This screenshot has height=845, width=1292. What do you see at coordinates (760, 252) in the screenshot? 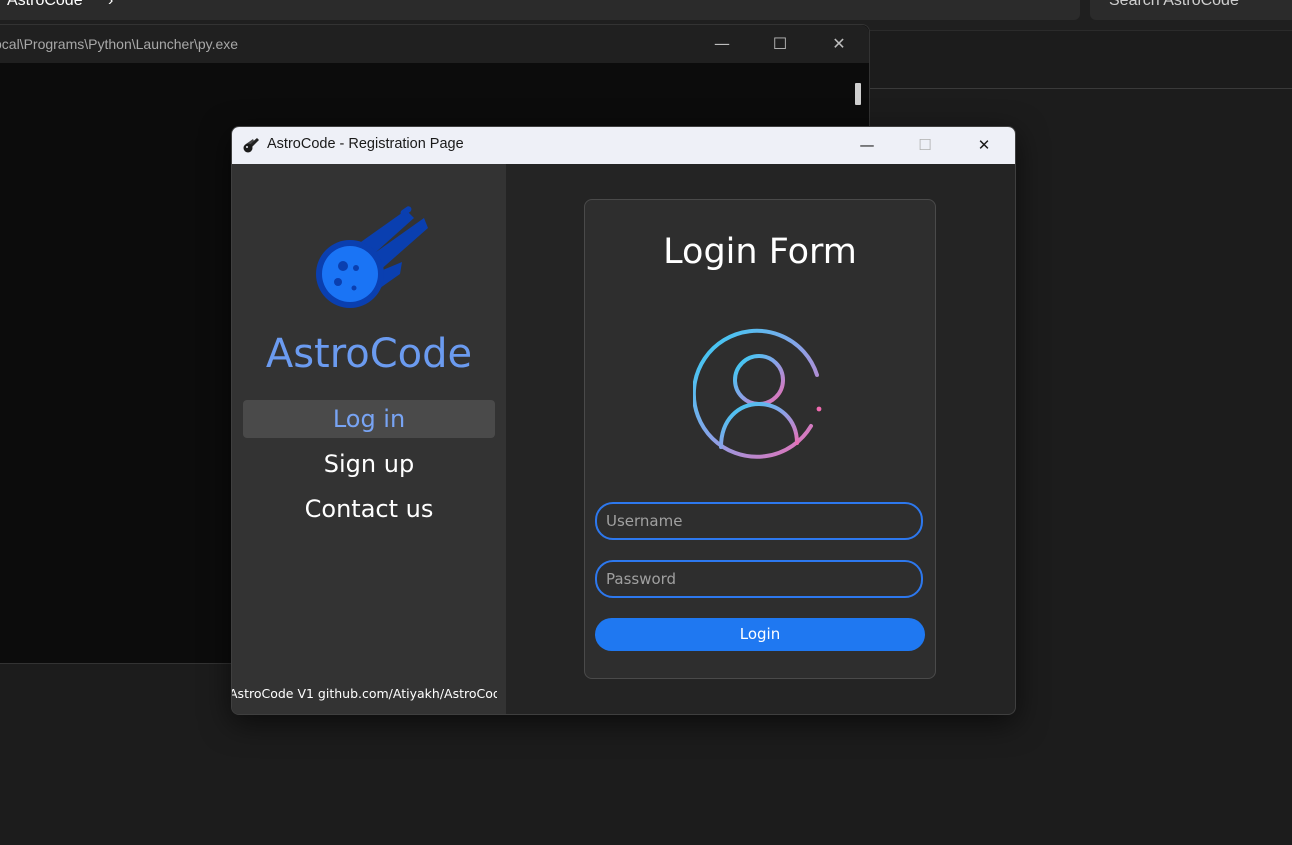
I see `login-form-title: Login Form` at bounding box center [760, 252].